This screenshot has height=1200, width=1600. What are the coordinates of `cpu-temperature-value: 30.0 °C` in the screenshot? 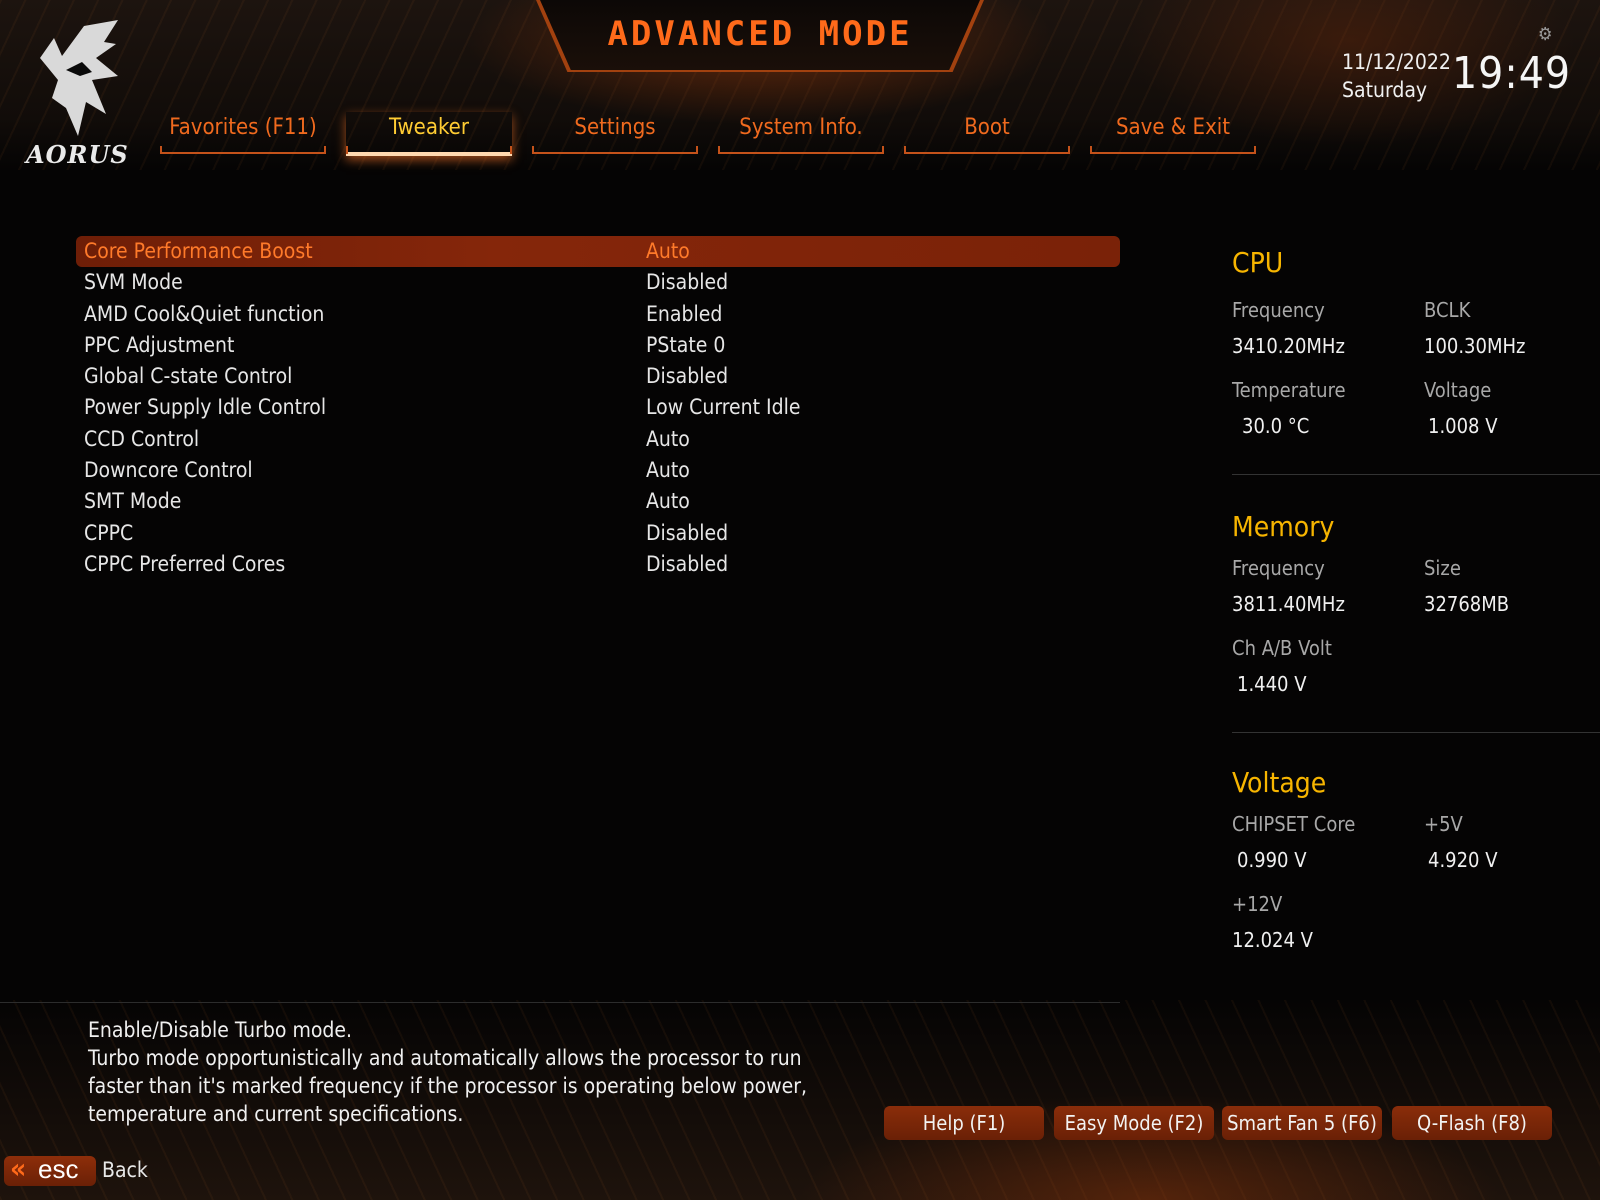 It's located at (1276, 426).